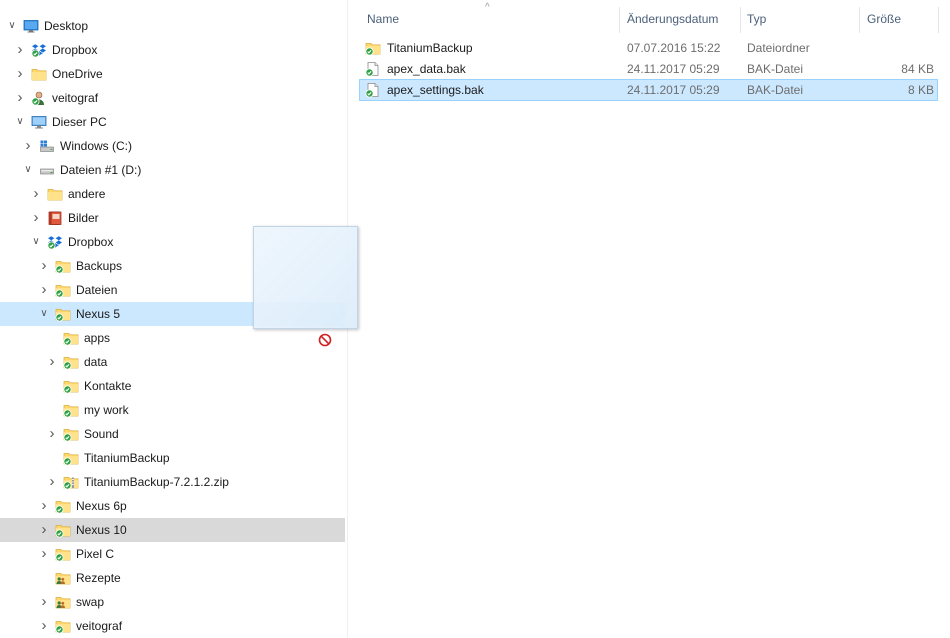 The image size is (950, 638). I want to click on nav-item-label: Kontakte, so click(108, 386).